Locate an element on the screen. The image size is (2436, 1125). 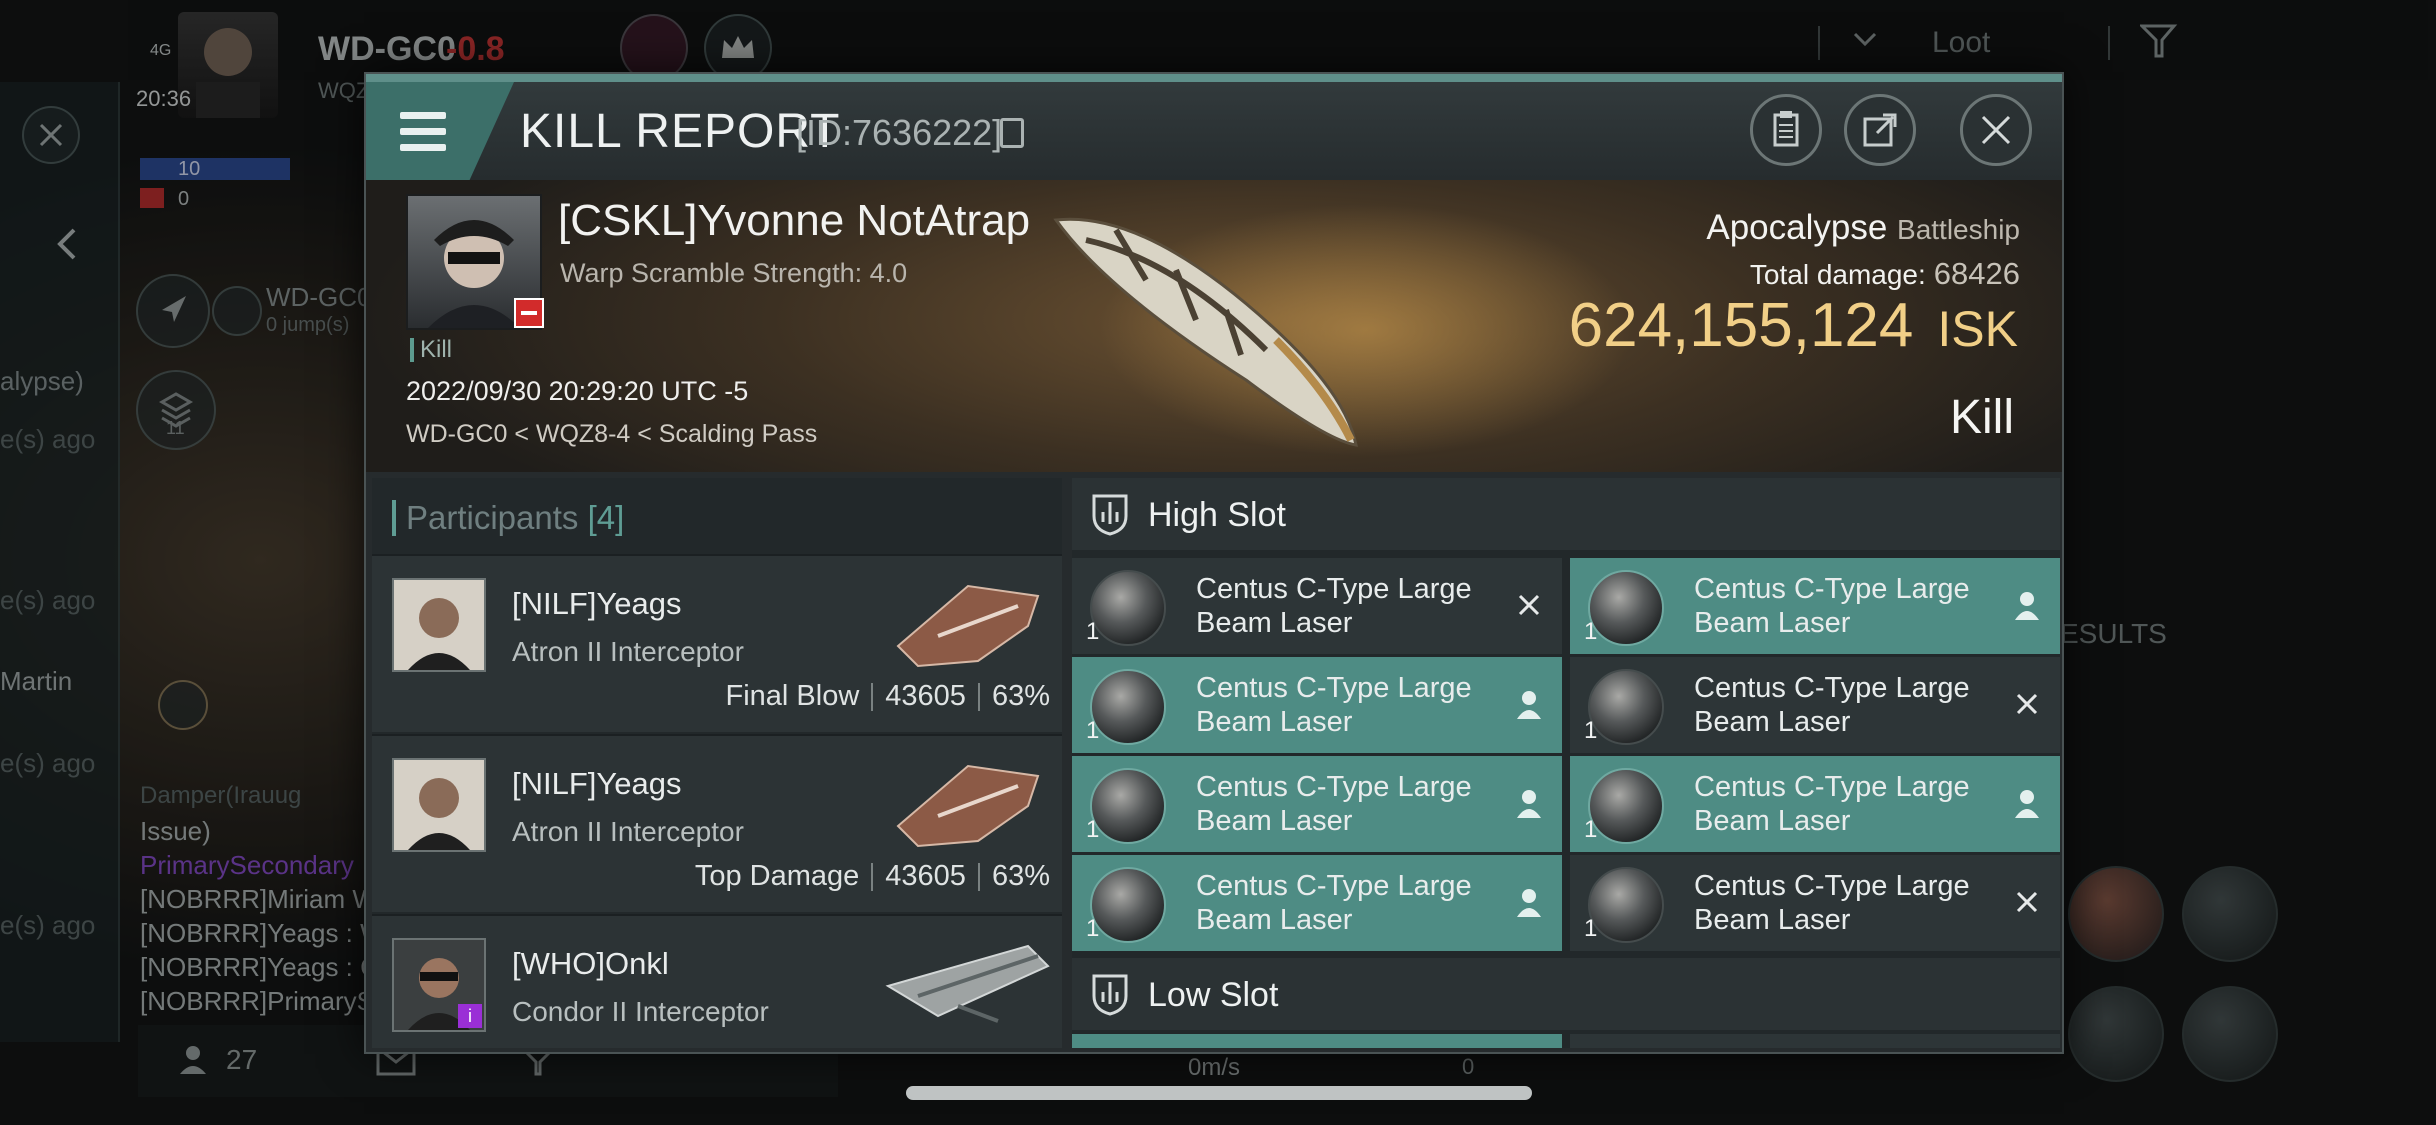
participants-header: Participants [4] is located at coordinates (508, 518).